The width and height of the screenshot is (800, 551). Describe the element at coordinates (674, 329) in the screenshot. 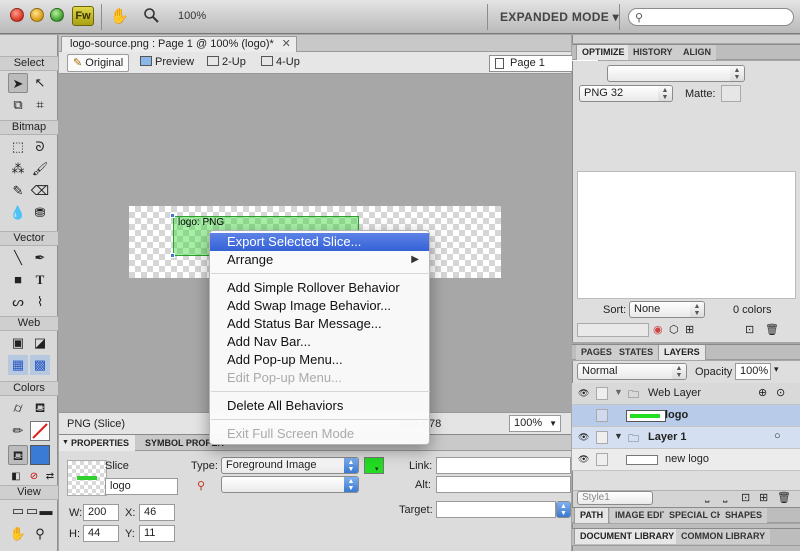

I see `transparent-icon: ⬡` at that location.